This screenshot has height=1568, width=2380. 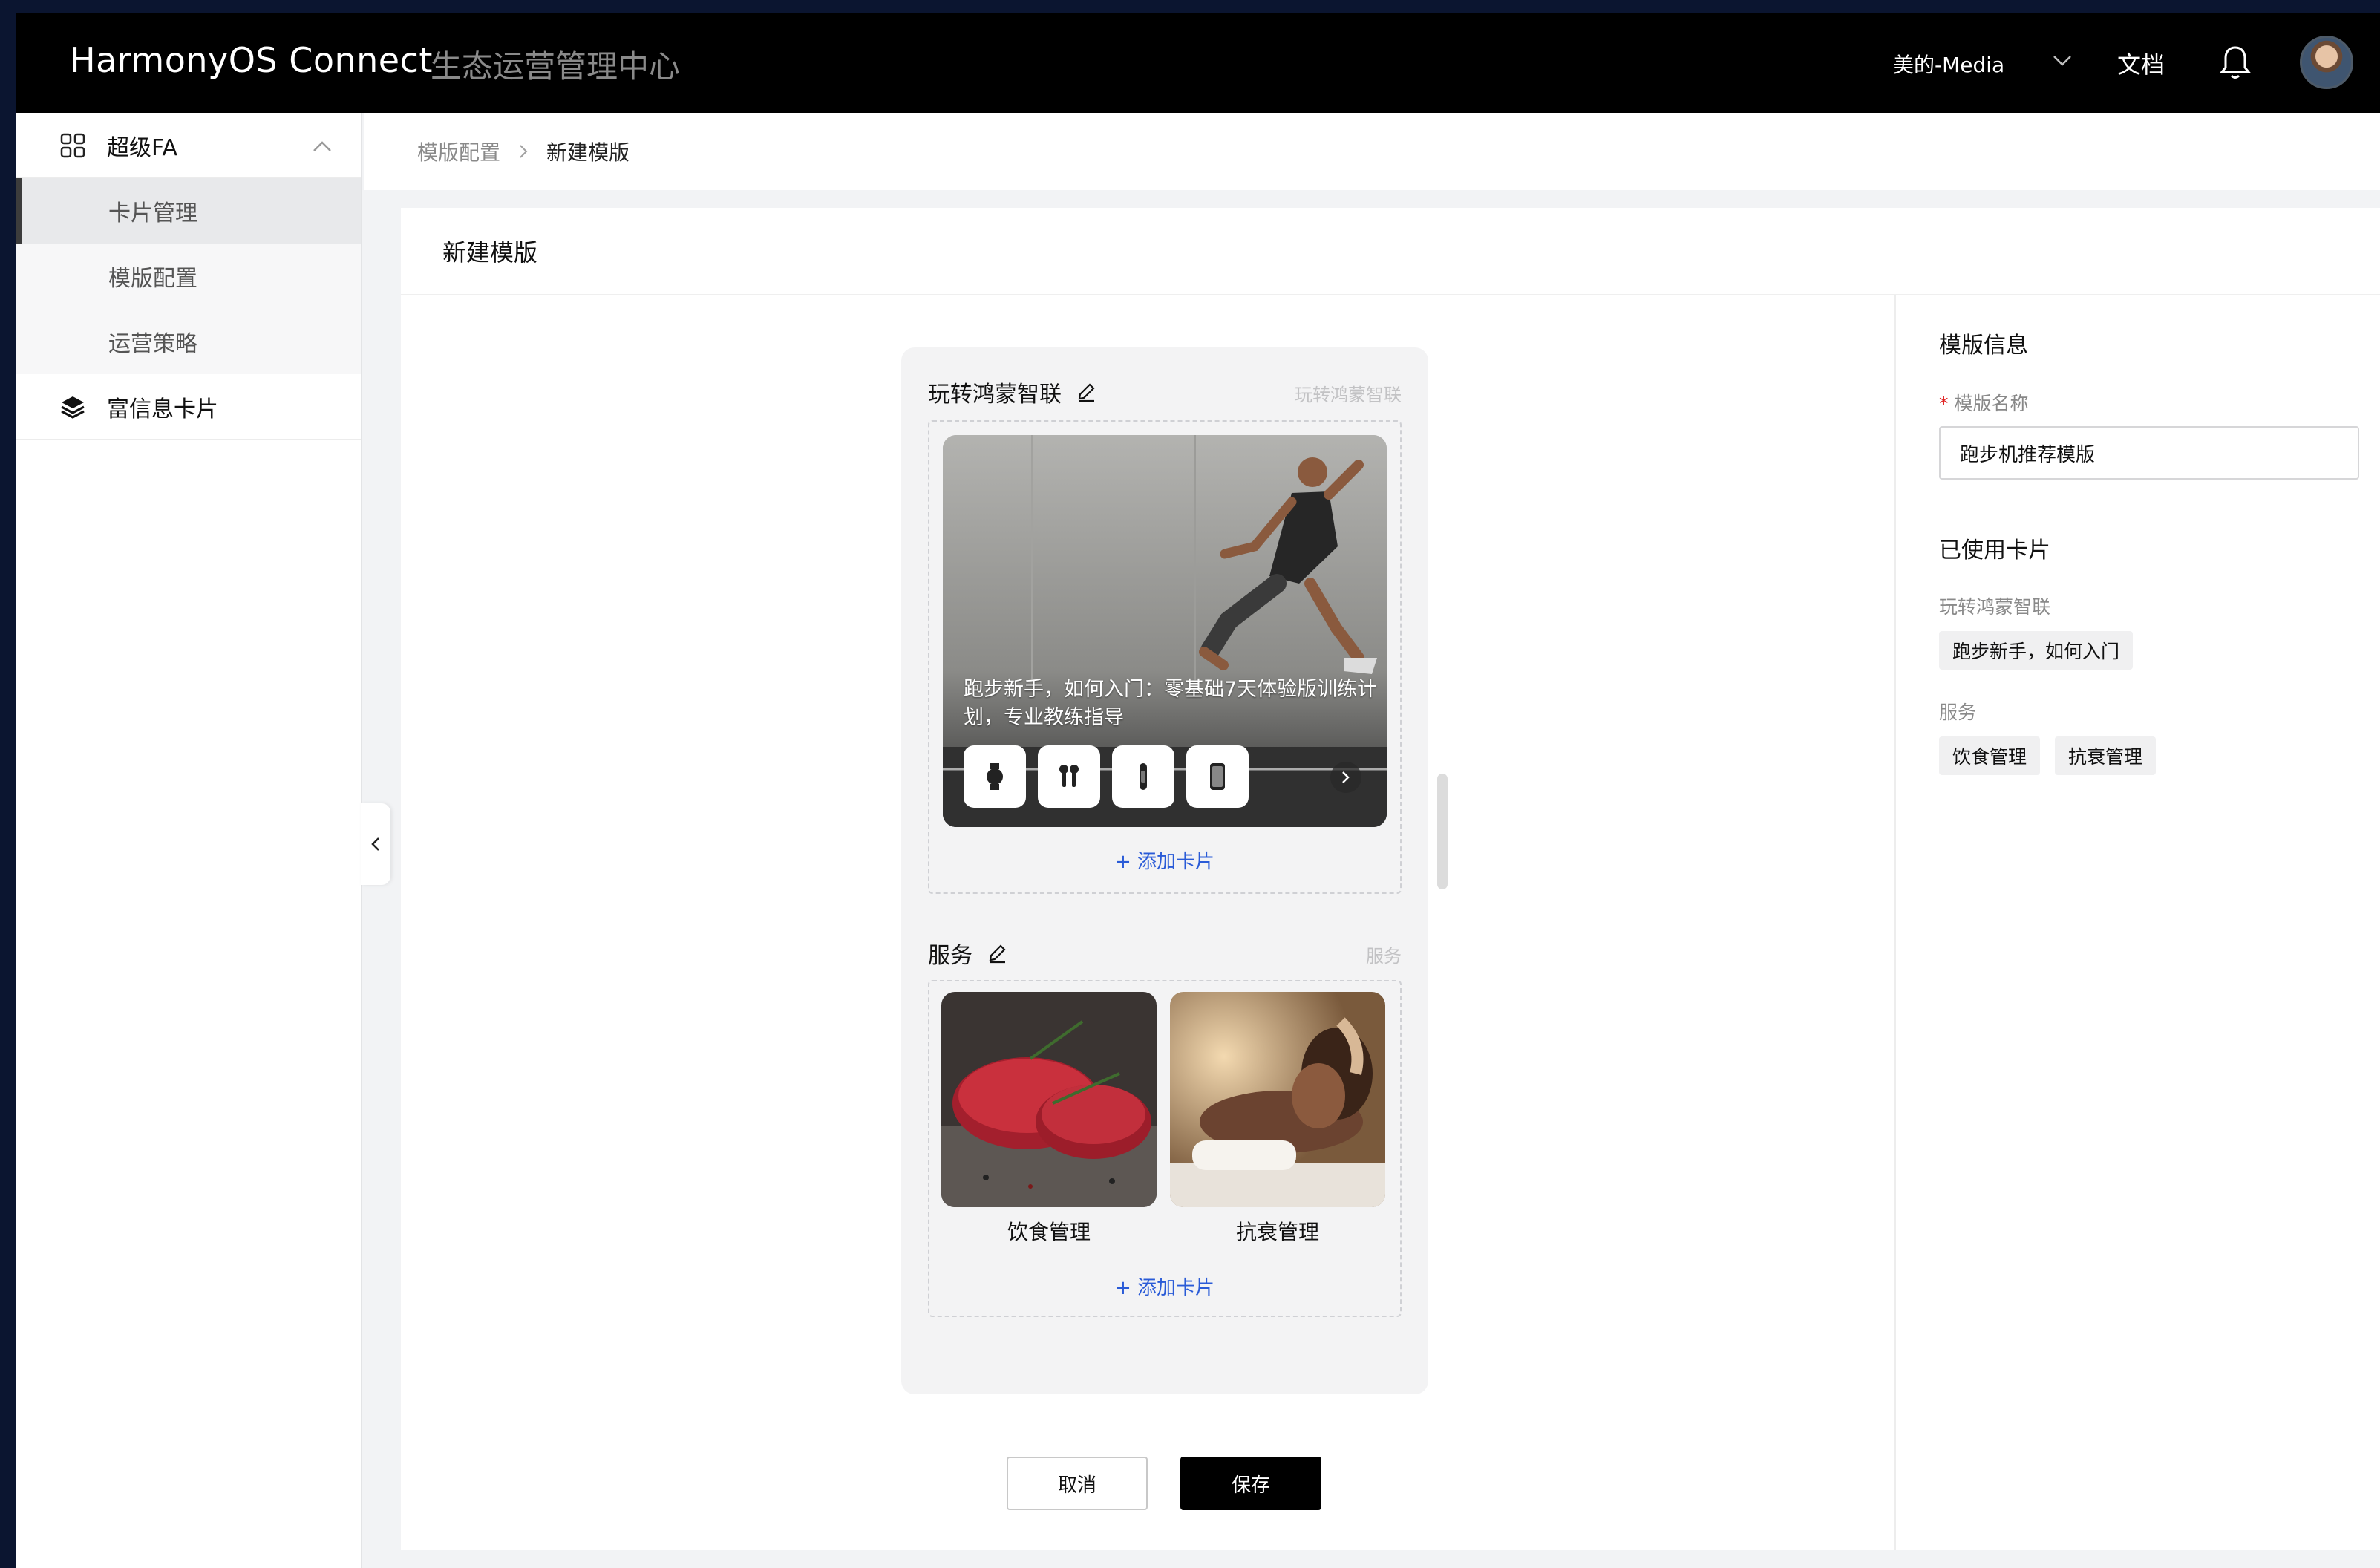 I want to click on device-list, so click(x=1106, y=776).